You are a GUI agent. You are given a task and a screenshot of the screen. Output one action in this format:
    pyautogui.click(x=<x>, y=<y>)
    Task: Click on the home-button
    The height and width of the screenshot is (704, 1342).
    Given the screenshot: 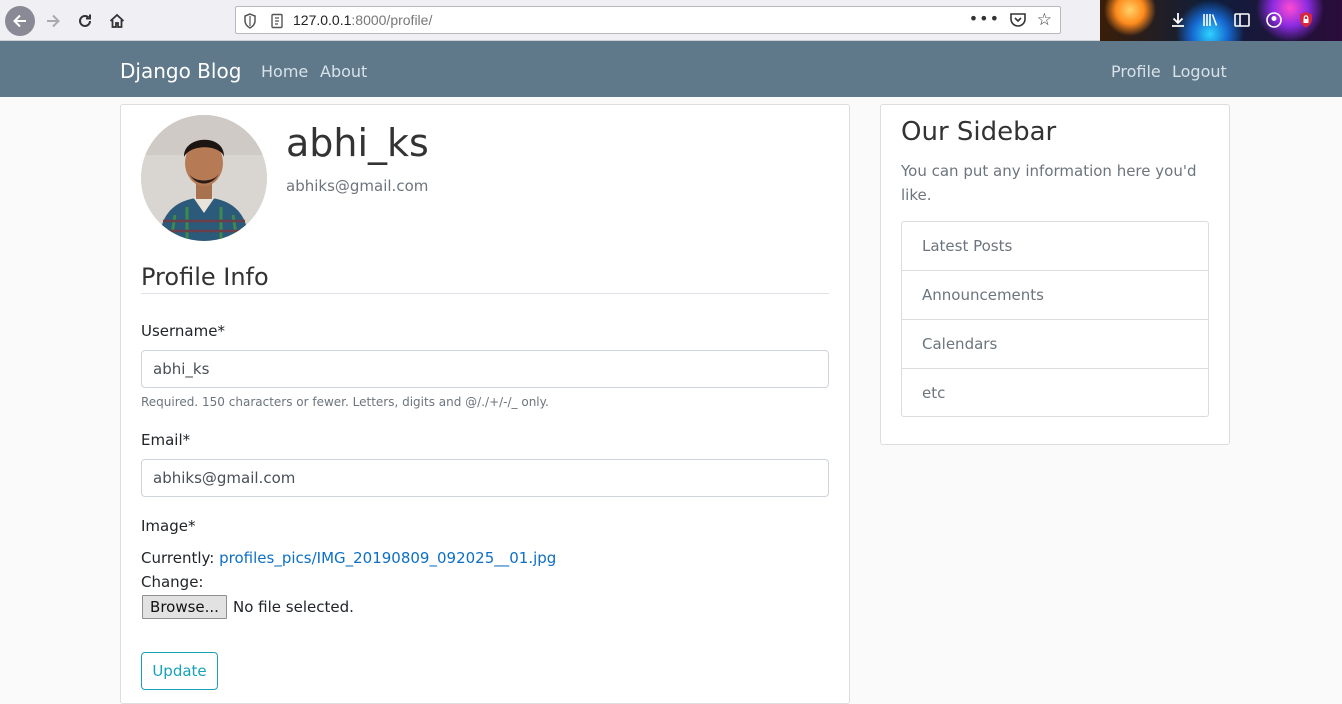 What is the action you would take?
    pyautogui.click(x=117, y=21)
    